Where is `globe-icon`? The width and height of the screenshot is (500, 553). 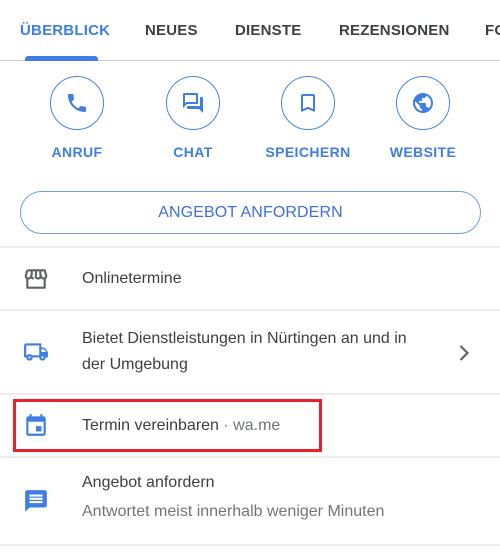 globe-icon is located at coordinates (423, 103).